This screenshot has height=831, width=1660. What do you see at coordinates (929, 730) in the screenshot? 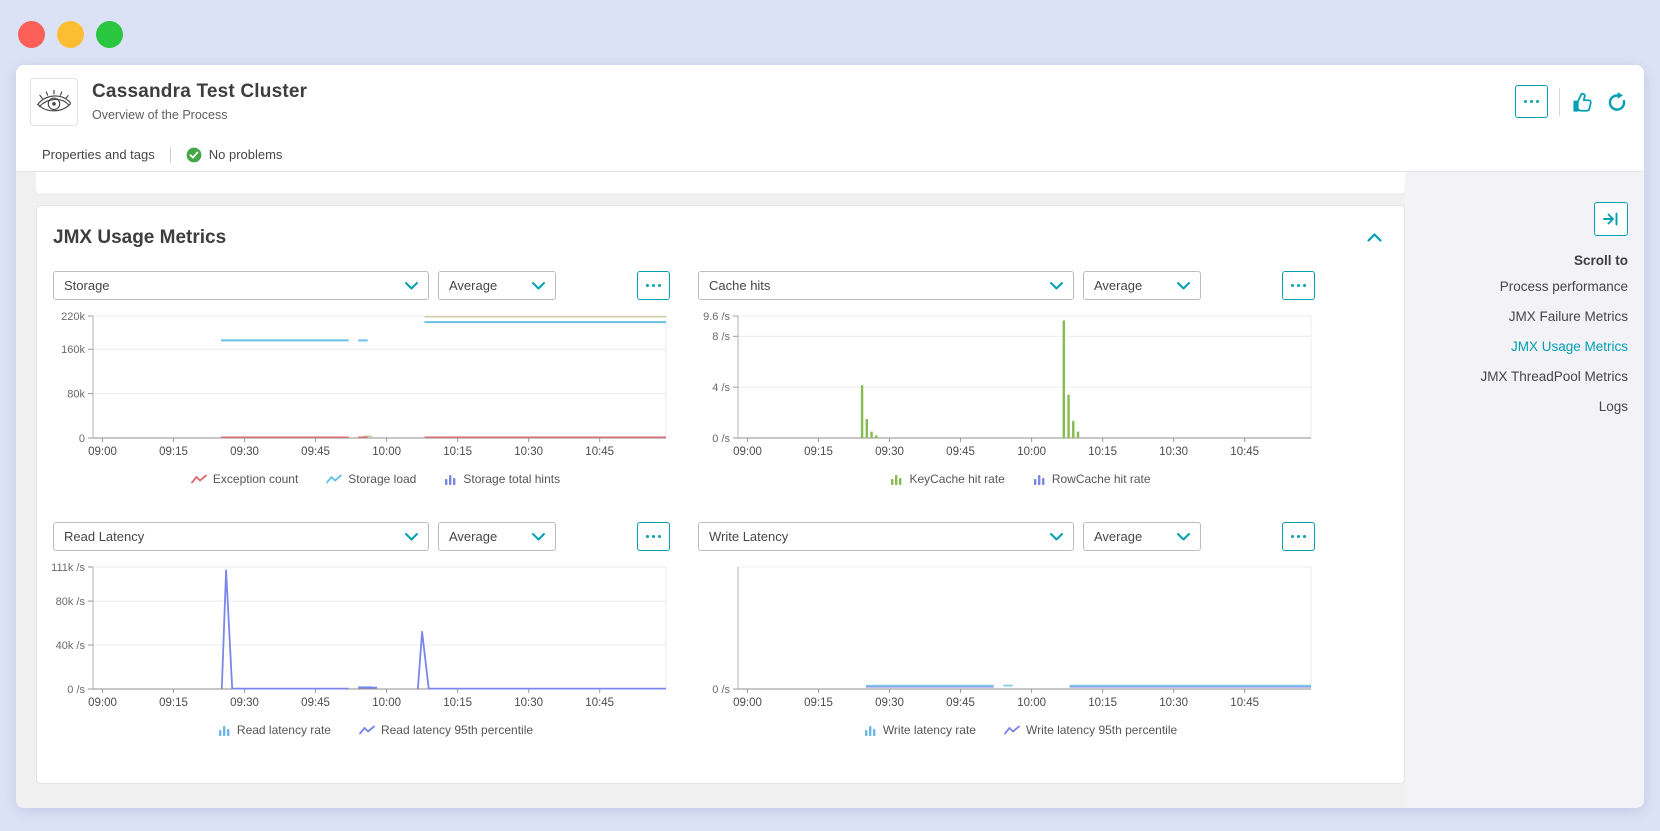
I see `legend-label: Write latency rate` at bounding box center [929, 730].